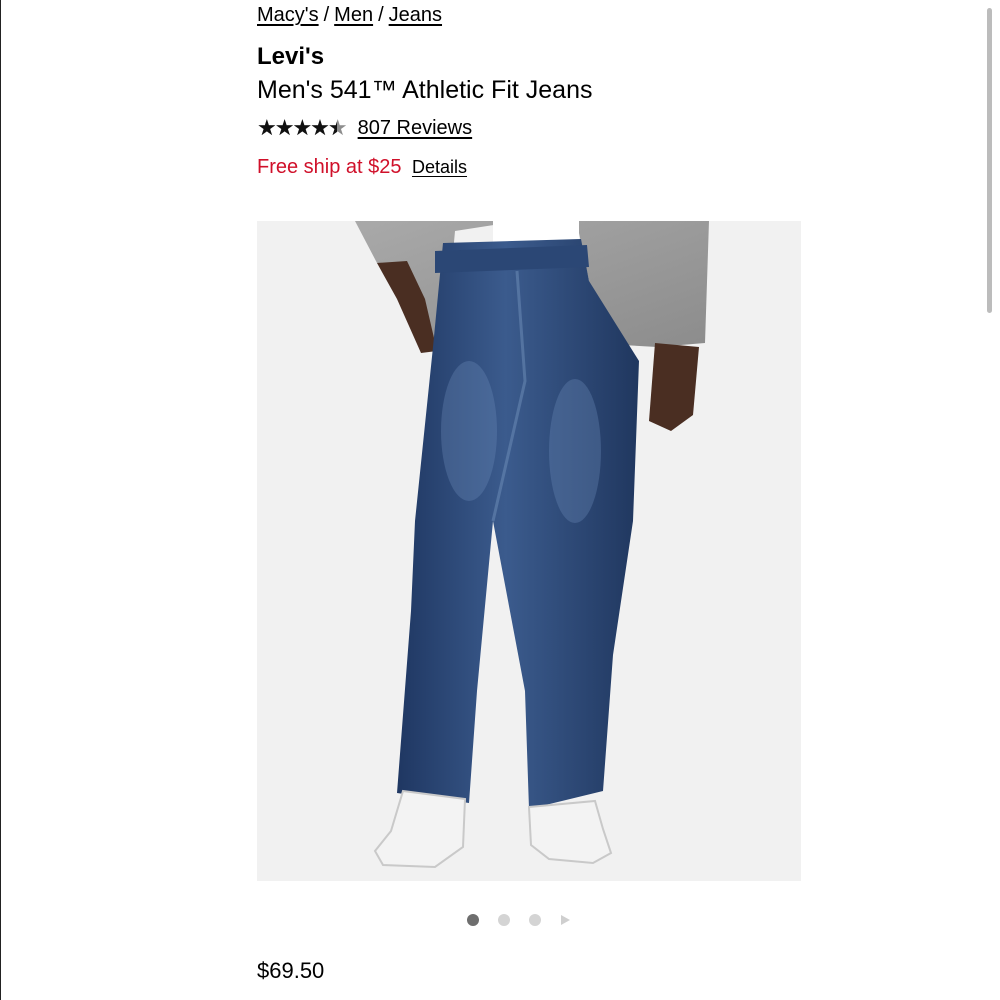  What do you see at coordinates (0, 500) in the screenshot?
I see `window-left-border` at bounding box center [0, 500].